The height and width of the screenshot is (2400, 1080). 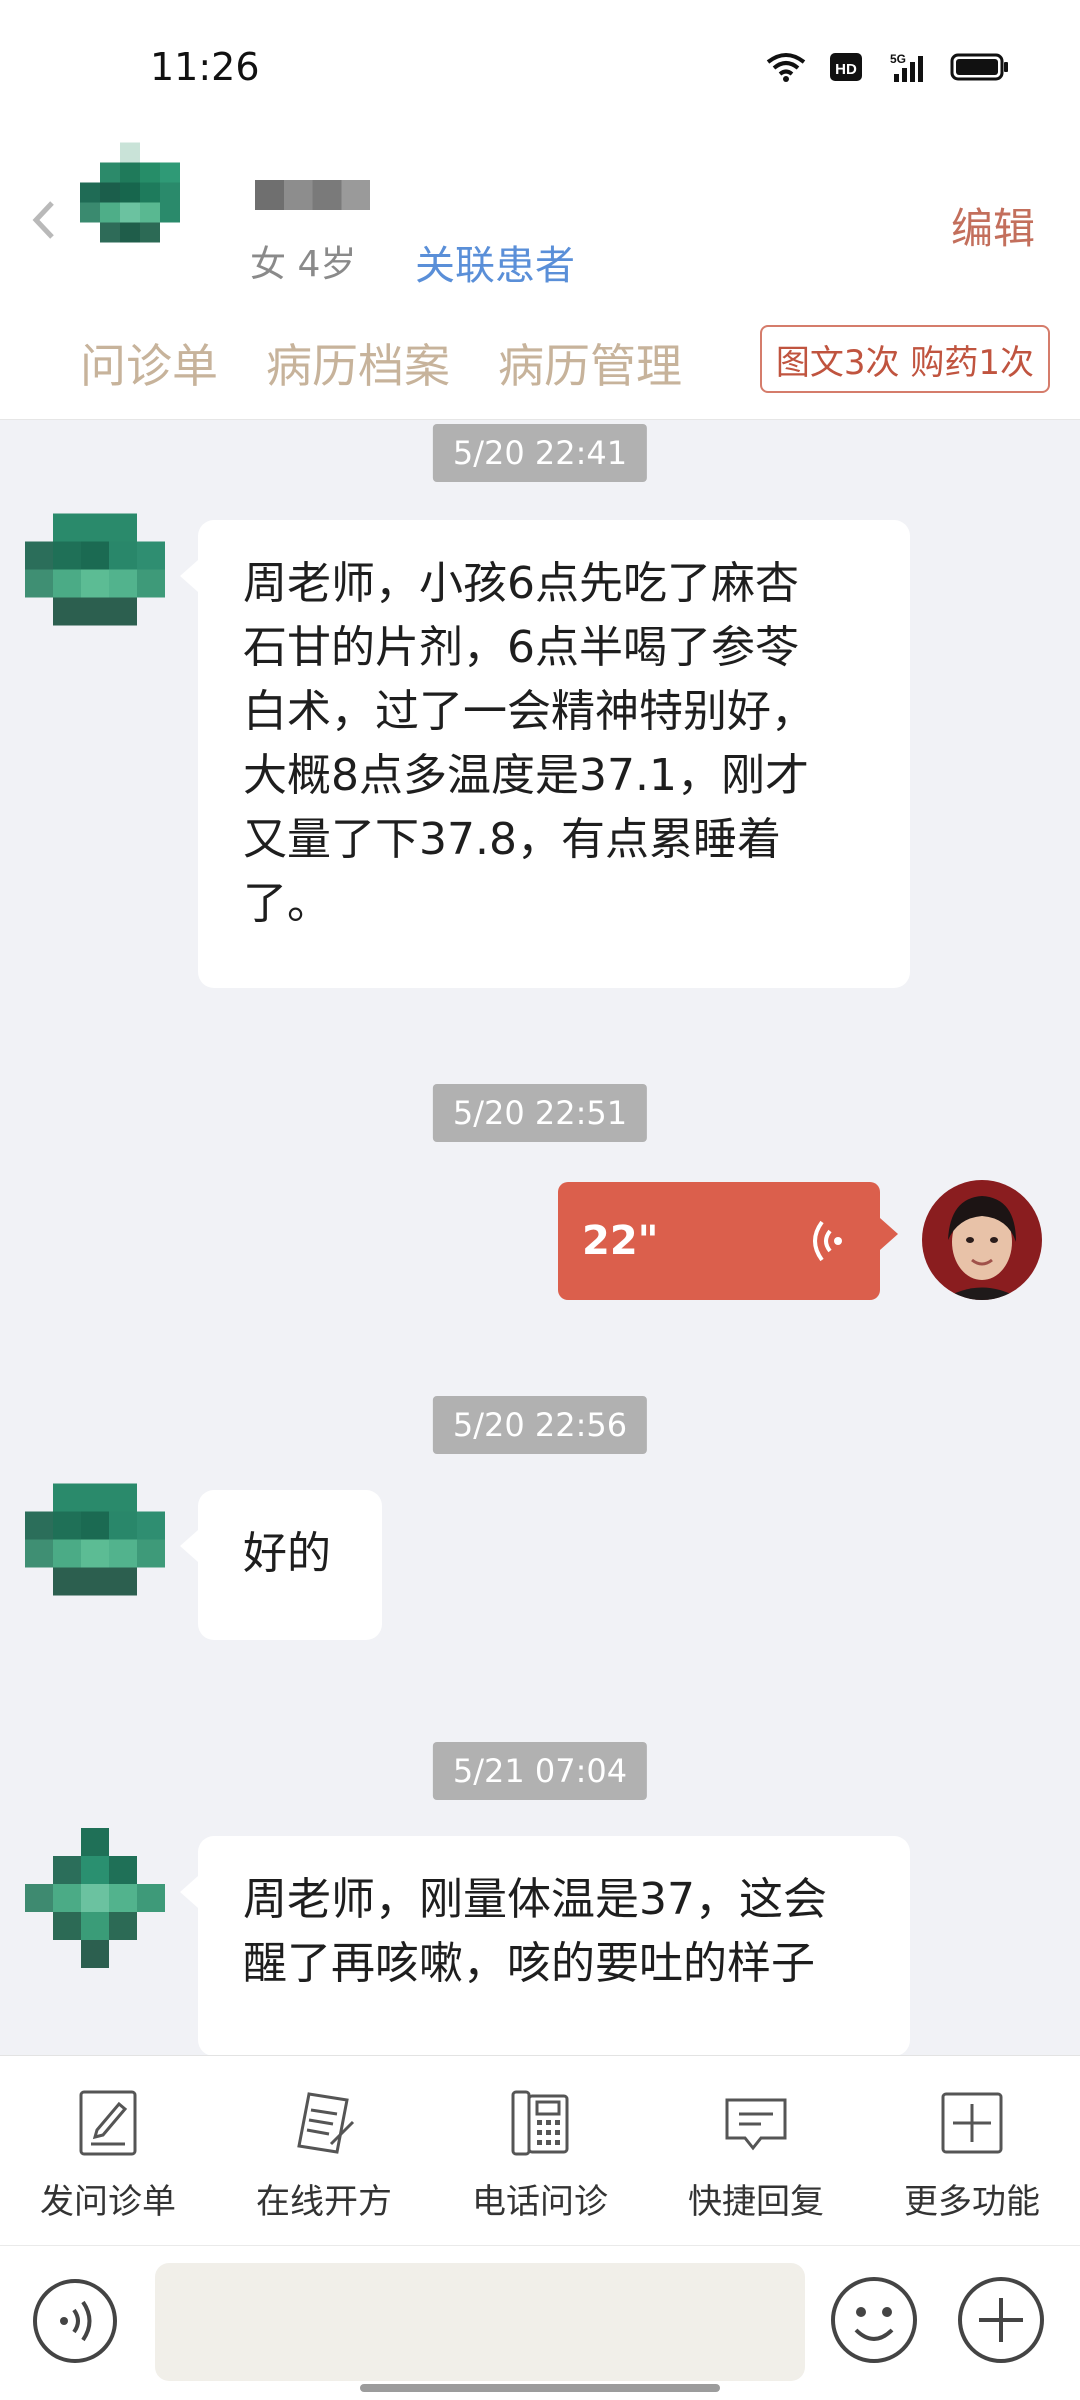 What do you see at coordinates (75, 2321) in the screenshot?
I see `voice-input-toggle-icon` at bounding box center [75, 2321].